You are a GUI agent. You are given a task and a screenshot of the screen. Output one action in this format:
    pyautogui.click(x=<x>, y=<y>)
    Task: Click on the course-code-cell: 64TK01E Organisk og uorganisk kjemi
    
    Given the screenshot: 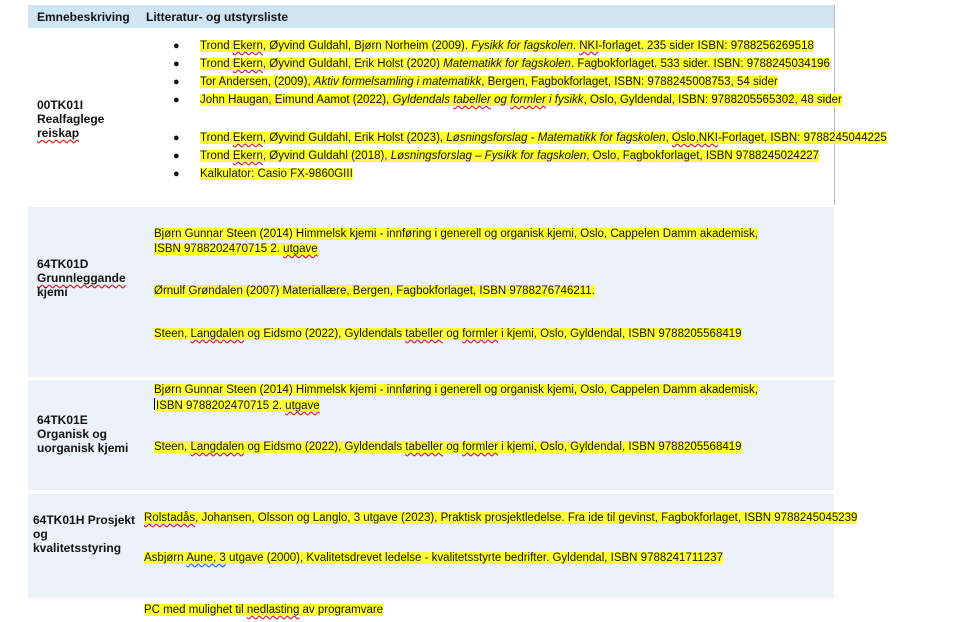 What is the action you would take?
    pyautogui.click(x=82, y=434)
    